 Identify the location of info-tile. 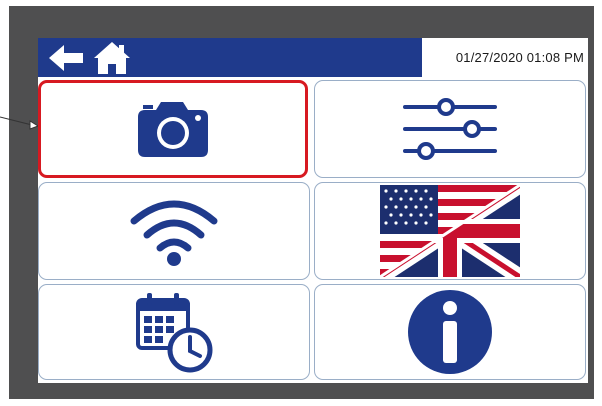
(450, 332).